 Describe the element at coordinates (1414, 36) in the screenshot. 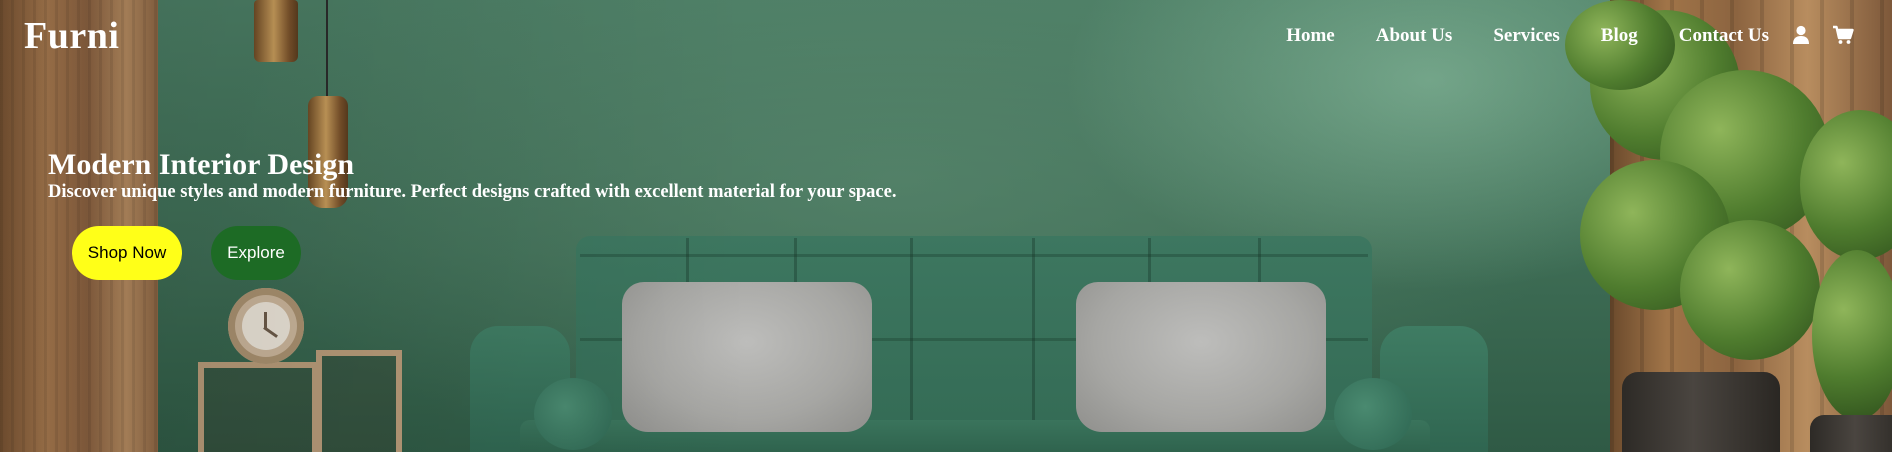

I see `nav-link-about-us: About Us` at that location.